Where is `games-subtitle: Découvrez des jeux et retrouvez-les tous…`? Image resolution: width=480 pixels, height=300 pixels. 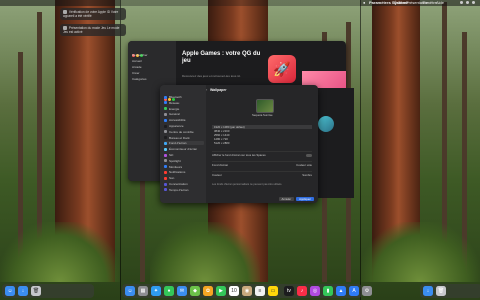 games-subtitle: Découvrez des jeux et retrouvez-les tous… is located at coordinates (211, 76).